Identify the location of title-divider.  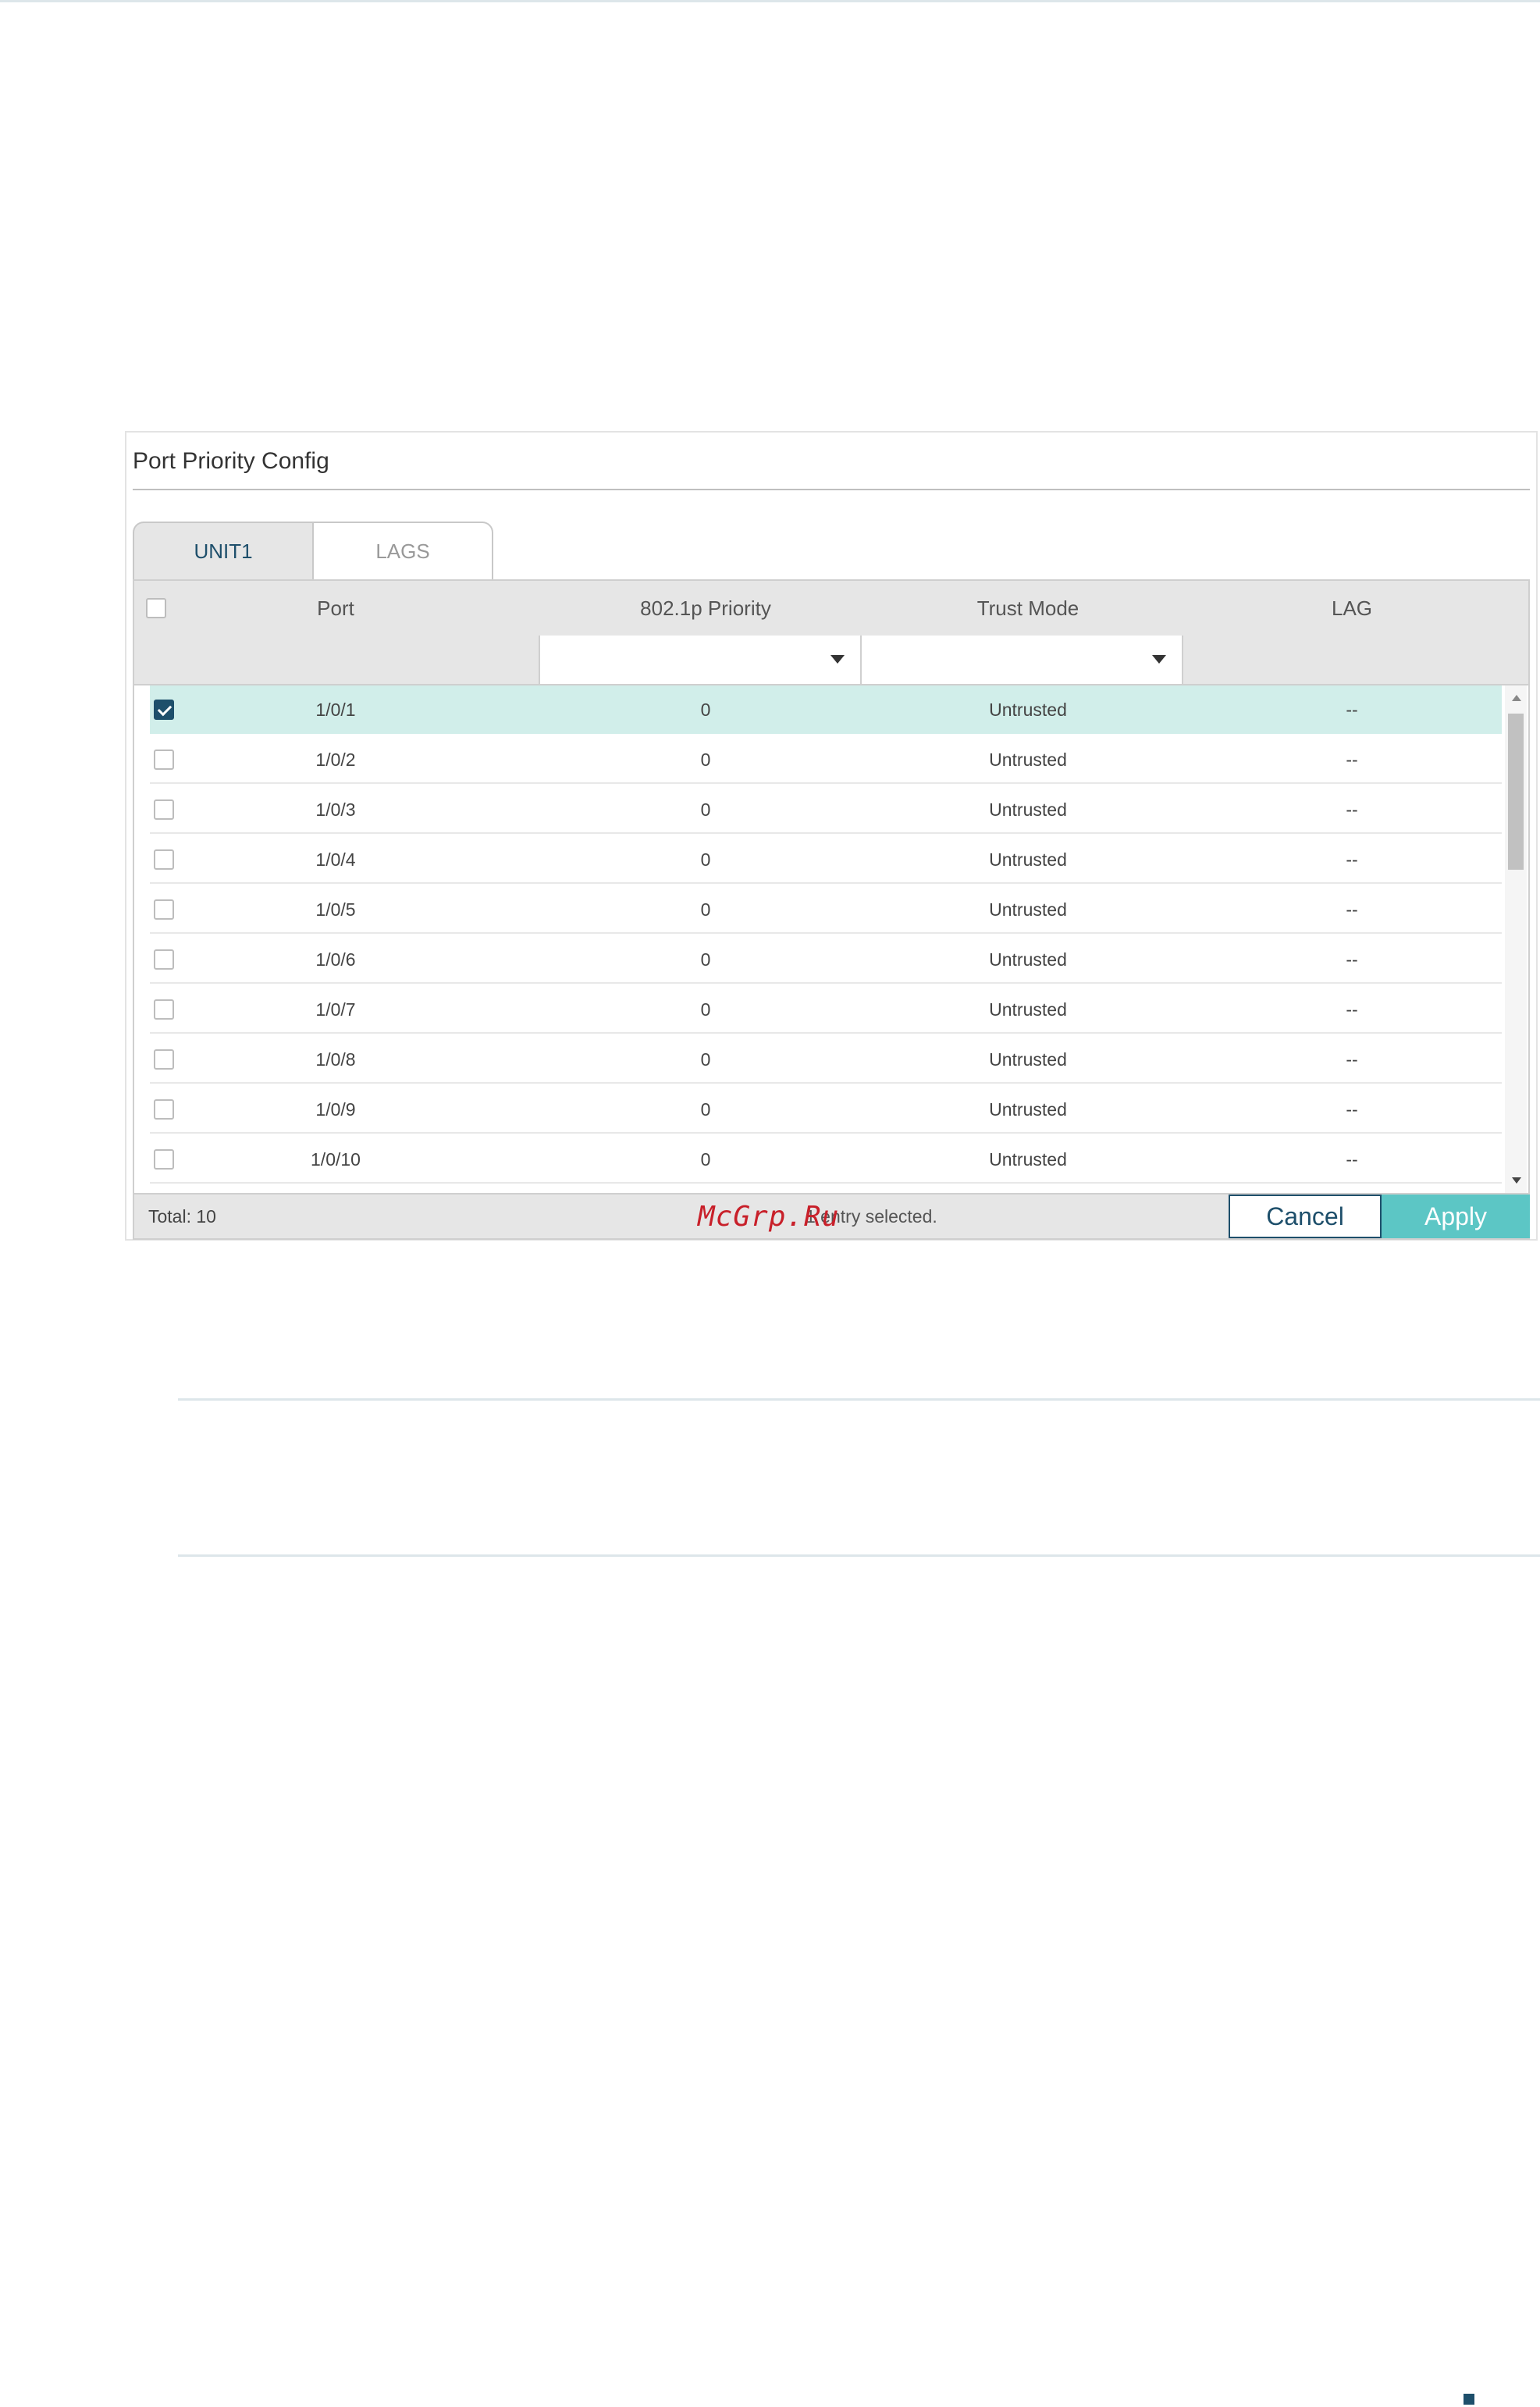
(831, 489).